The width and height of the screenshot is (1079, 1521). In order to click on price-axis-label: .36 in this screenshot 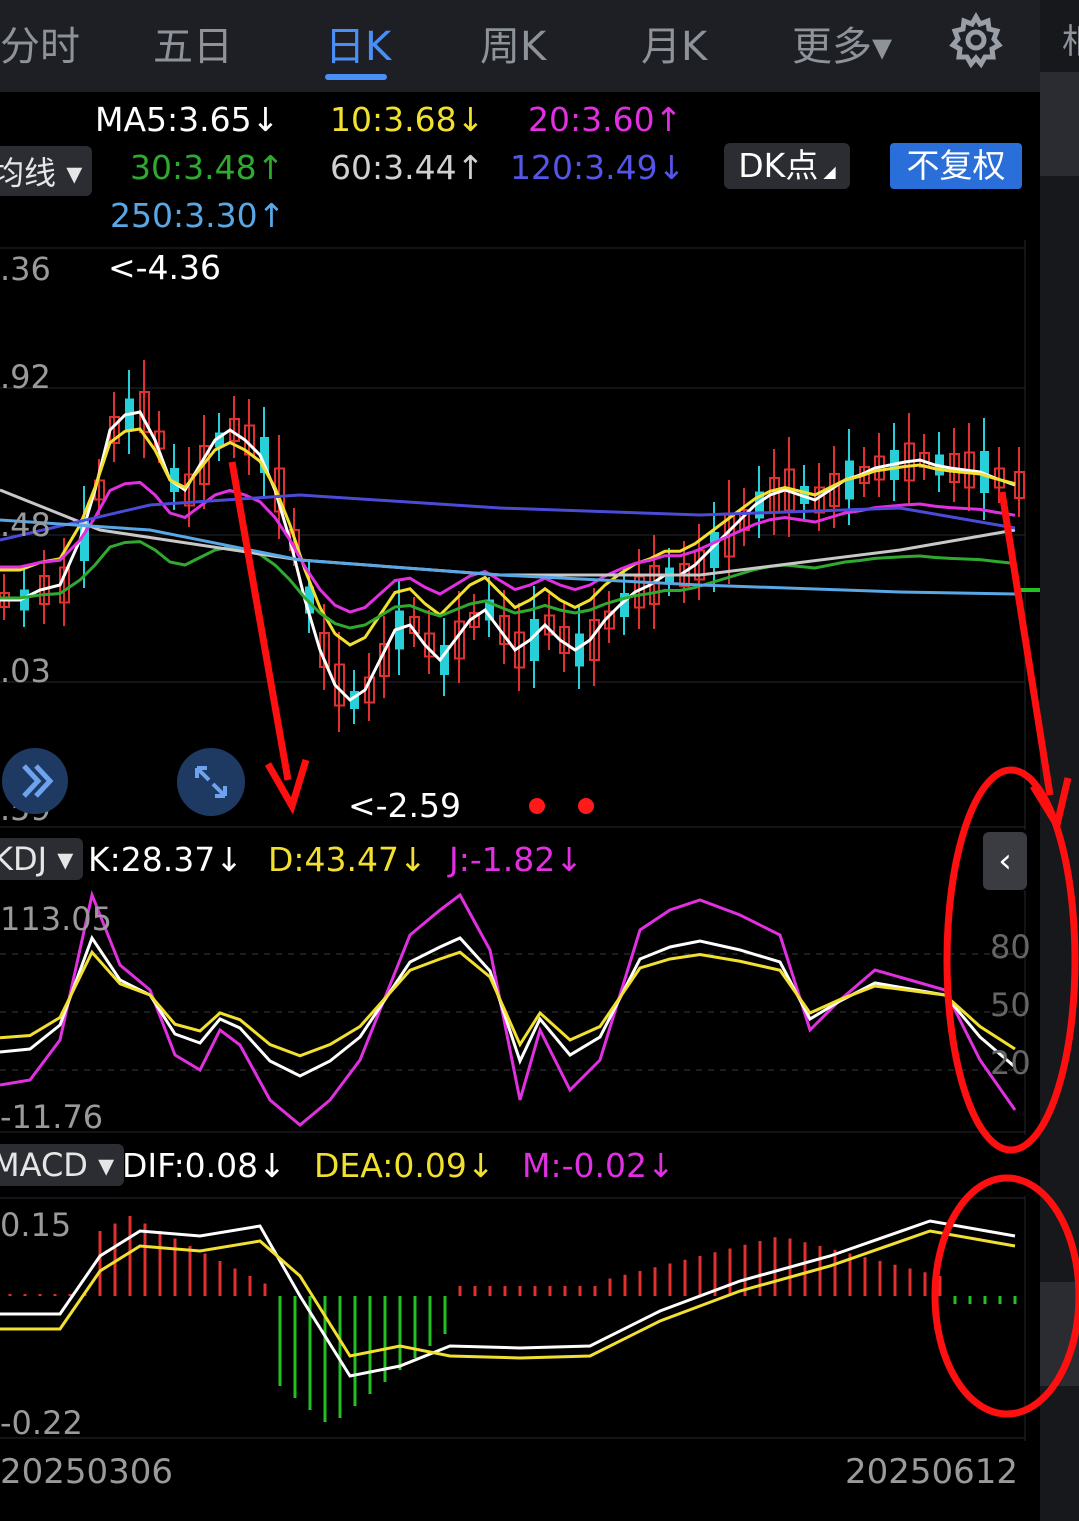, I will do `click(25, 269)`.